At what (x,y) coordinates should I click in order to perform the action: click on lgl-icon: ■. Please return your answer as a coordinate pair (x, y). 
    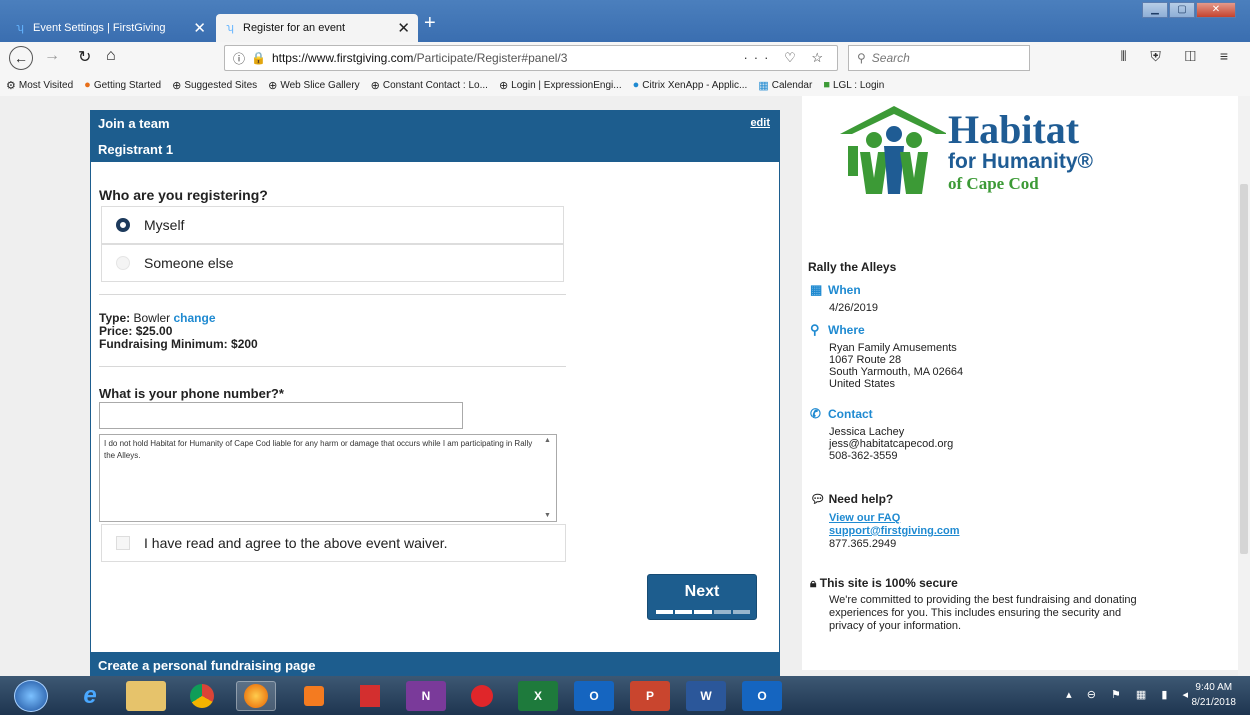
    Looking at the image, I should click on (826, 85).